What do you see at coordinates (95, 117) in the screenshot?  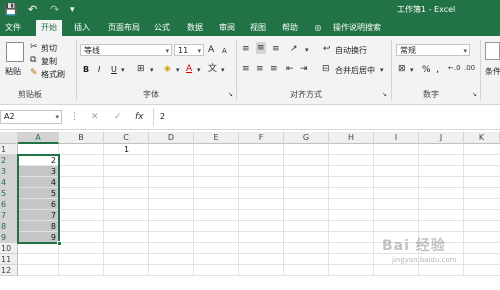 I see `cancel-icon: ✕` at bounding box center [95, 117].